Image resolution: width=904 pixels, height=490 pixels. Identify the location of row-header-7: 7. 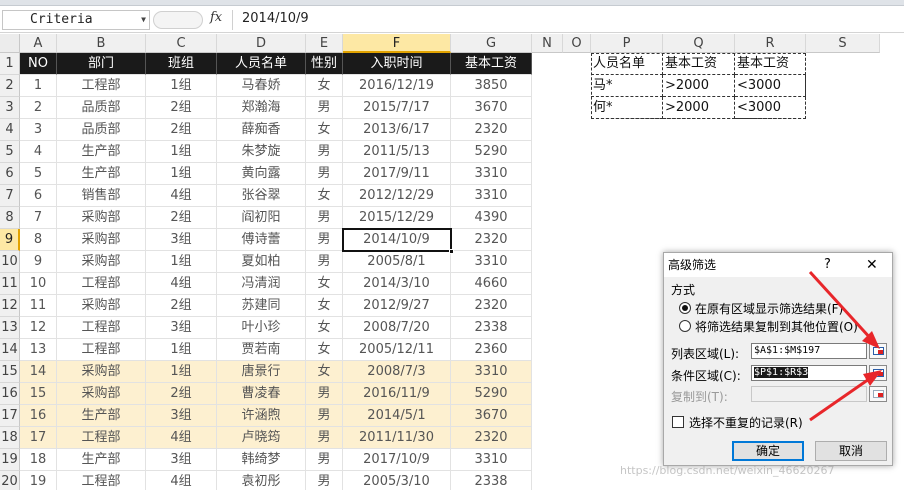
(10, 196).